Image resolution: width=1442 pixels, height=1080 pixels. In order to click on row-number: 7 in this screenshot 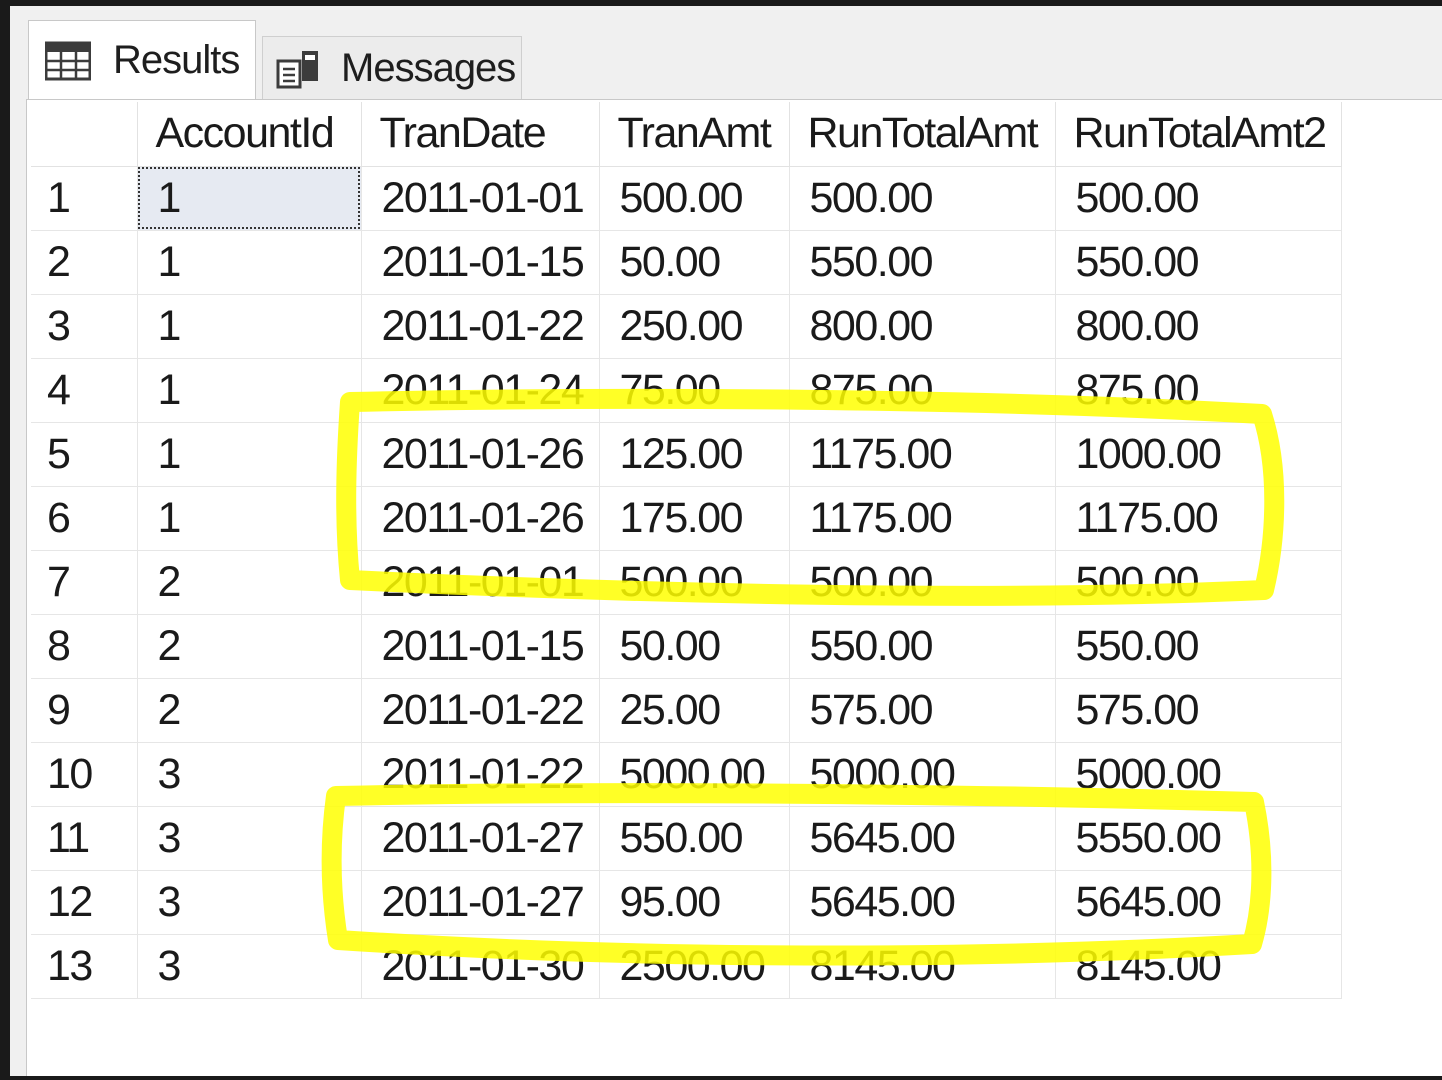, I will do `click(84, 582)`.